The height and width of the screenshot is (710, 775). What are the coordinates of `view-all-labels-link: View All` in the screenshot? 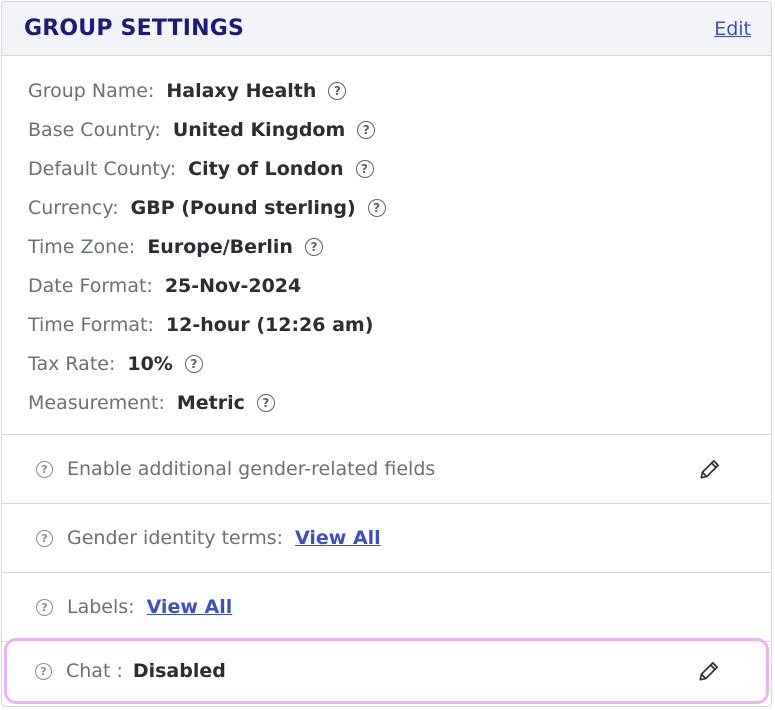 It's located at (190, 607).